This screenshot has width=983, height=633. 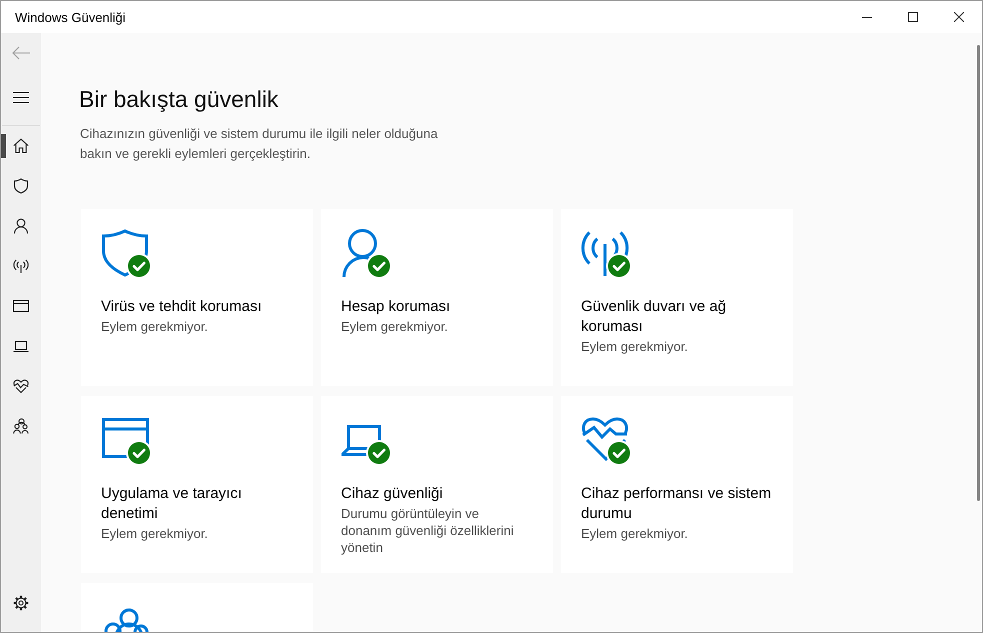 What do you see at coordinates (21, 97) in the screenshot?
I see `menu-icon` at bounding box center [21, 97].